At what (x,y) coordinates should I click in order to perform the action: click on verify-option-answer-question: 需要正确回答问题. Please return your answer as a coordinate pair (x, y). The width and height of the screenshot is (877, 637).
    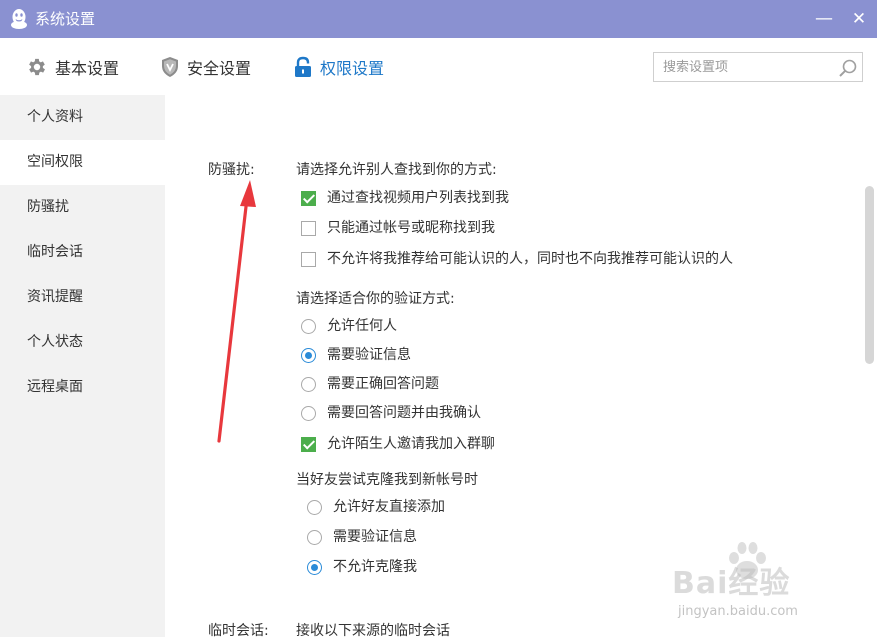
    Looking at the image, I should click on (370, 384).